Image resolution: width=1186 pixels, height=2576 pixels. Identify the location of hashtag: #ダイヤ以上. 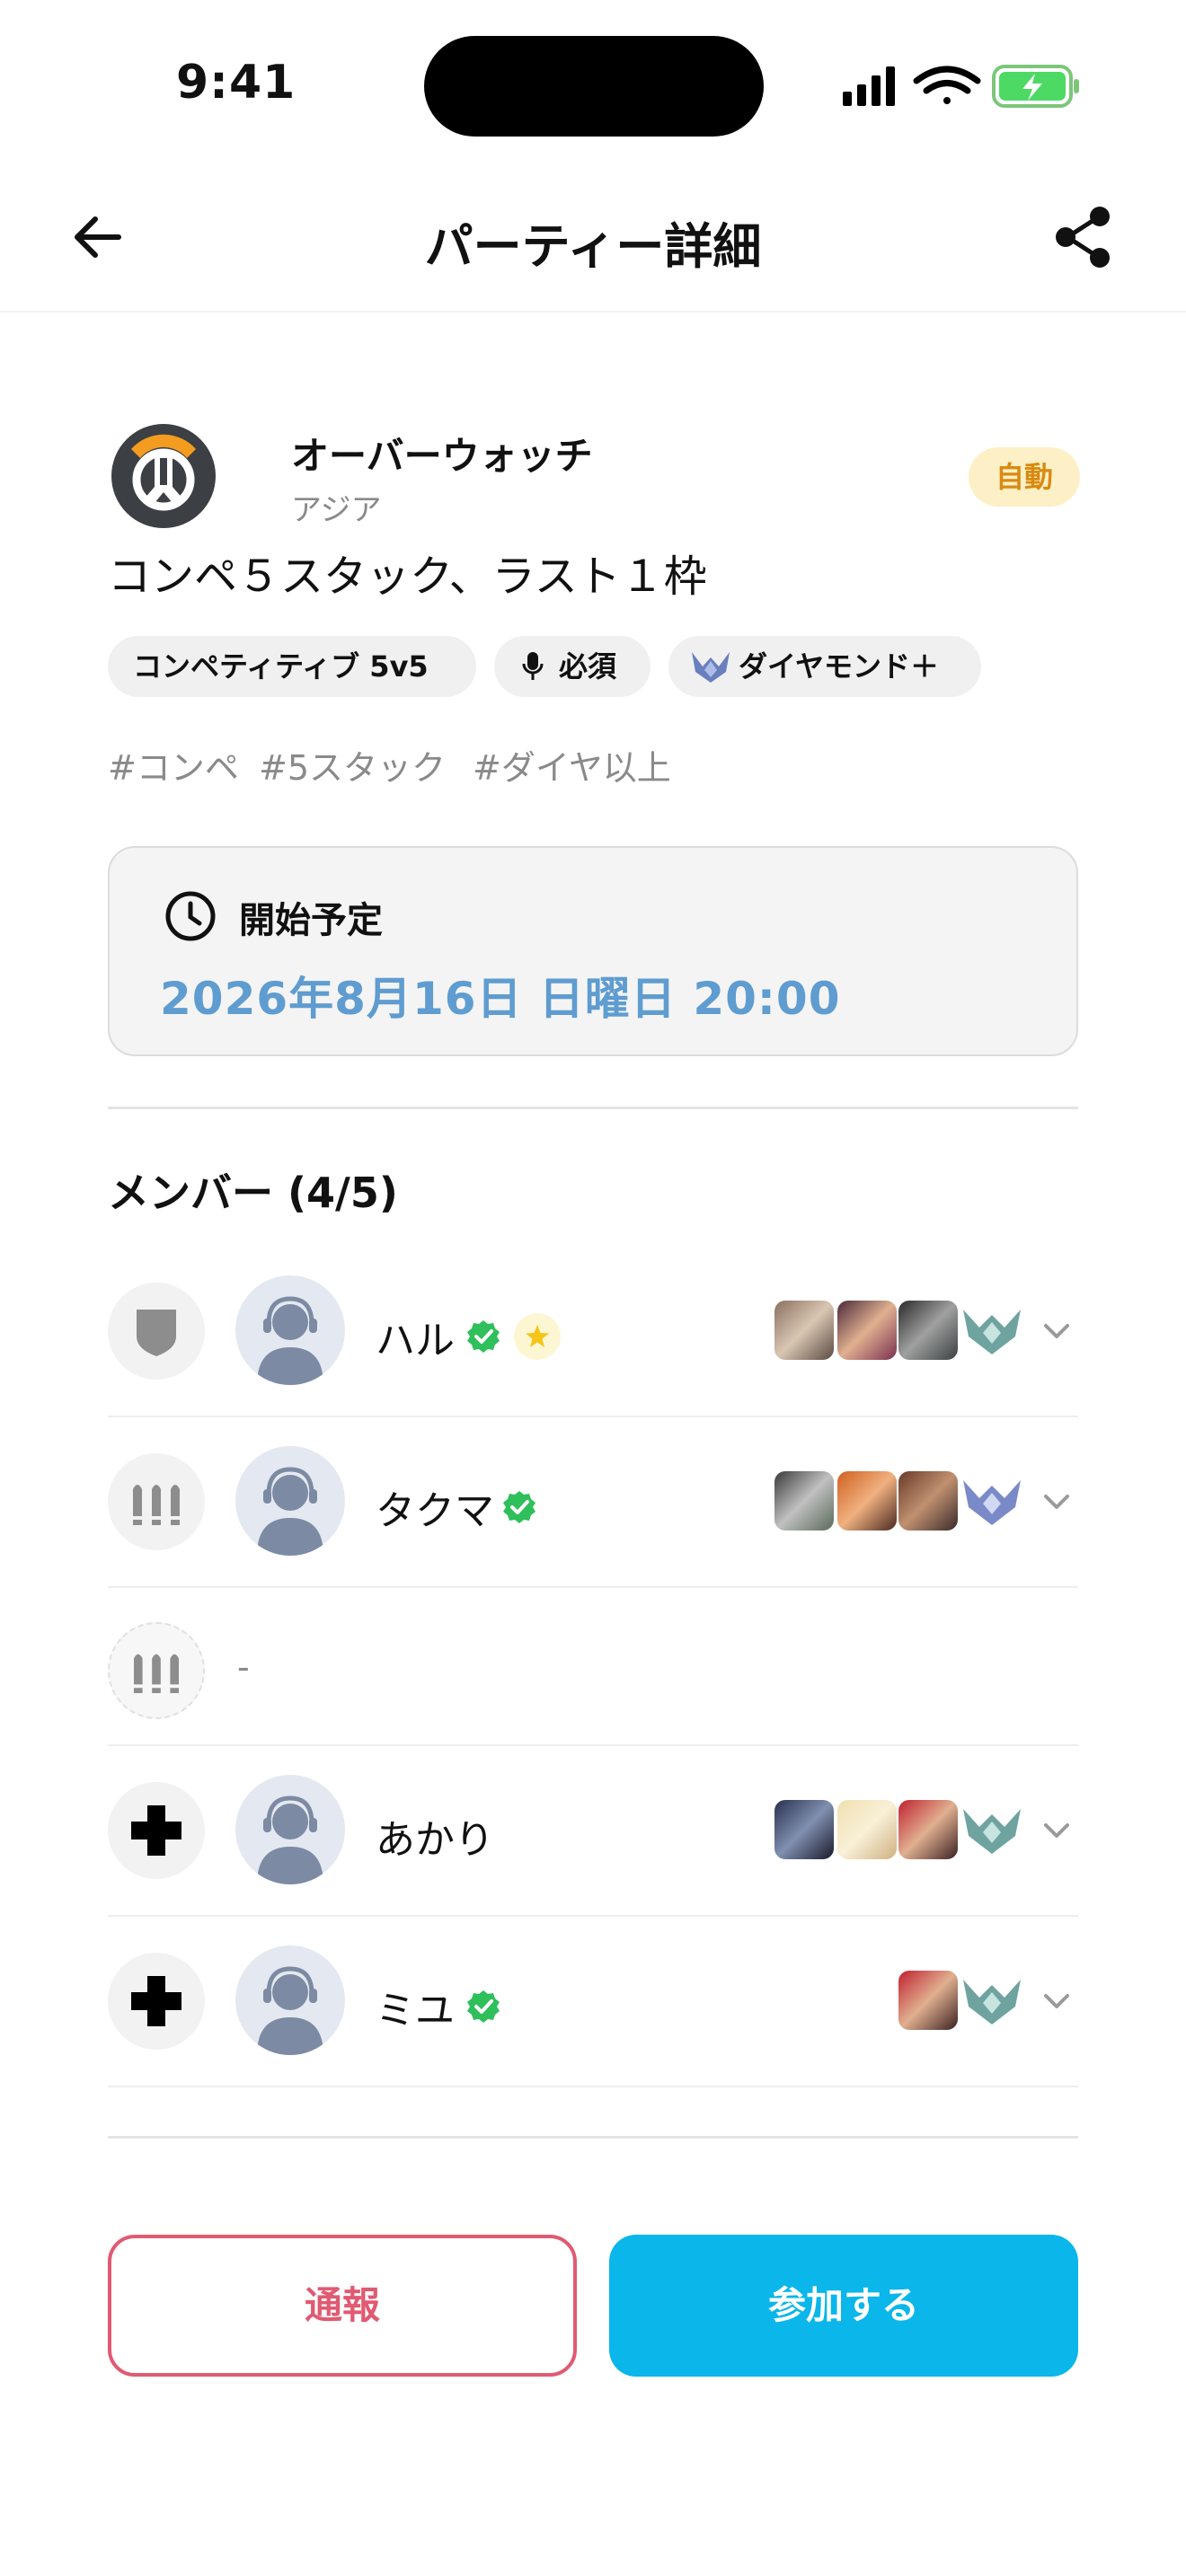
(572, 765).